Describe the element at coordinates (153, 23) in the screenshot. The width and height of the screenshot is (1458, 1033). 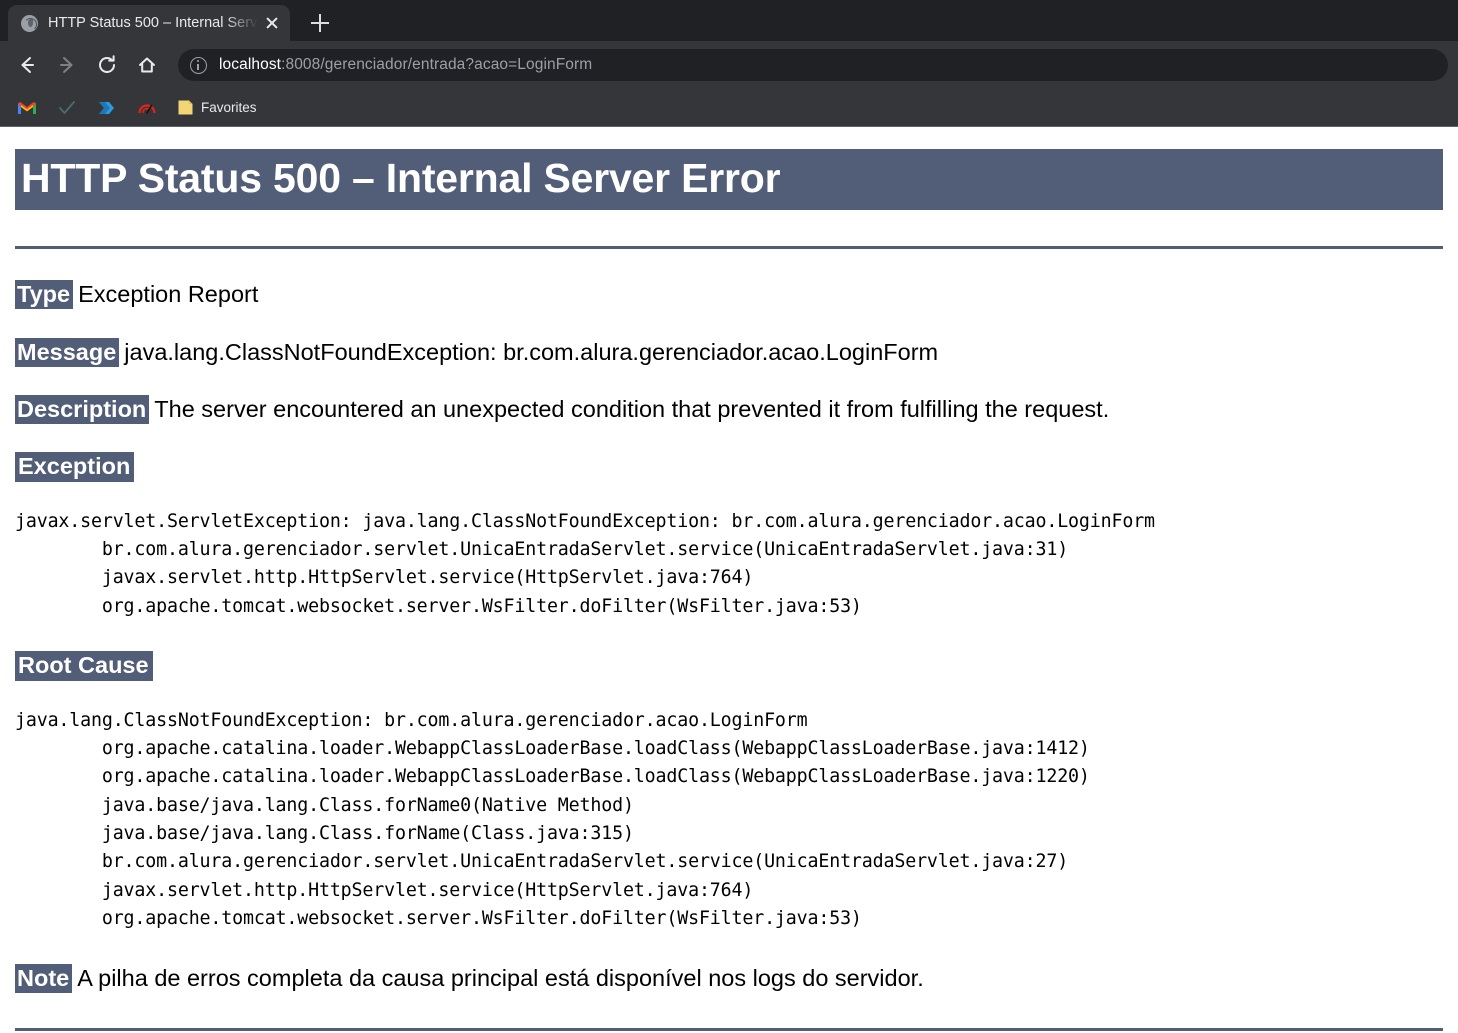
I see `tab-title: HTTP Status 500 – Internal Server Error` at that location.